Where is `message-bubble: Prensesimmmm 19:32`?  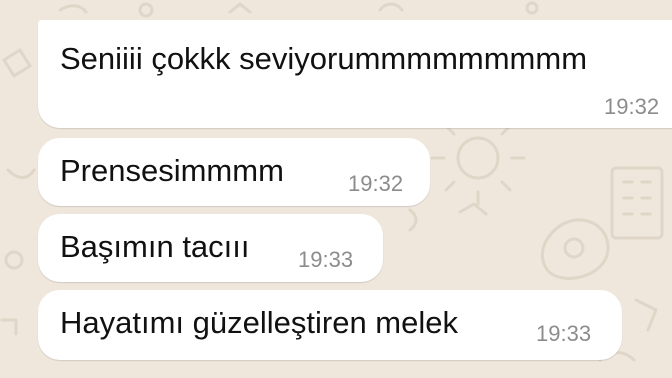 message-bubble: Prensesimmmm 19:32 is located at coordinates (234, 172).